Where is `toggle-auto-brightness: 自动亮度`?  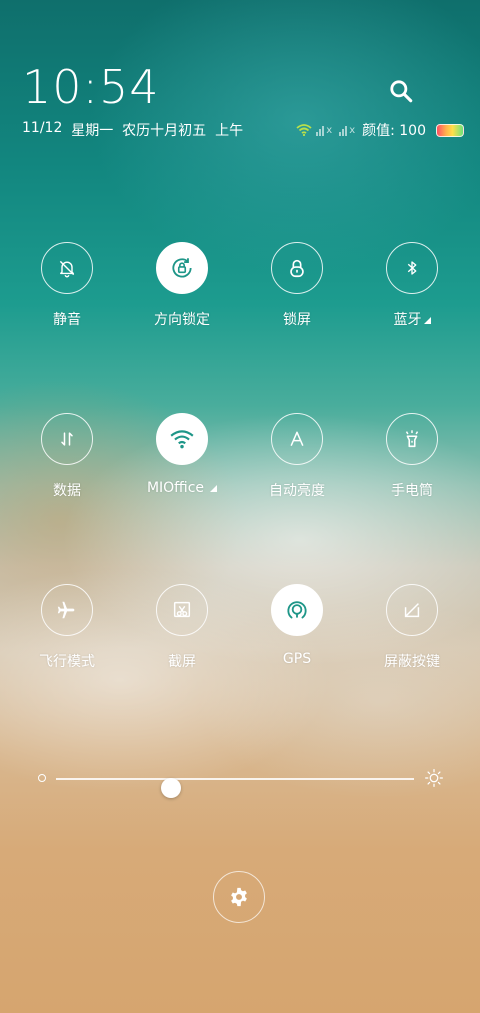 toggle-auto-brightness: 自动亮度 is located at coordinates (297, 456).